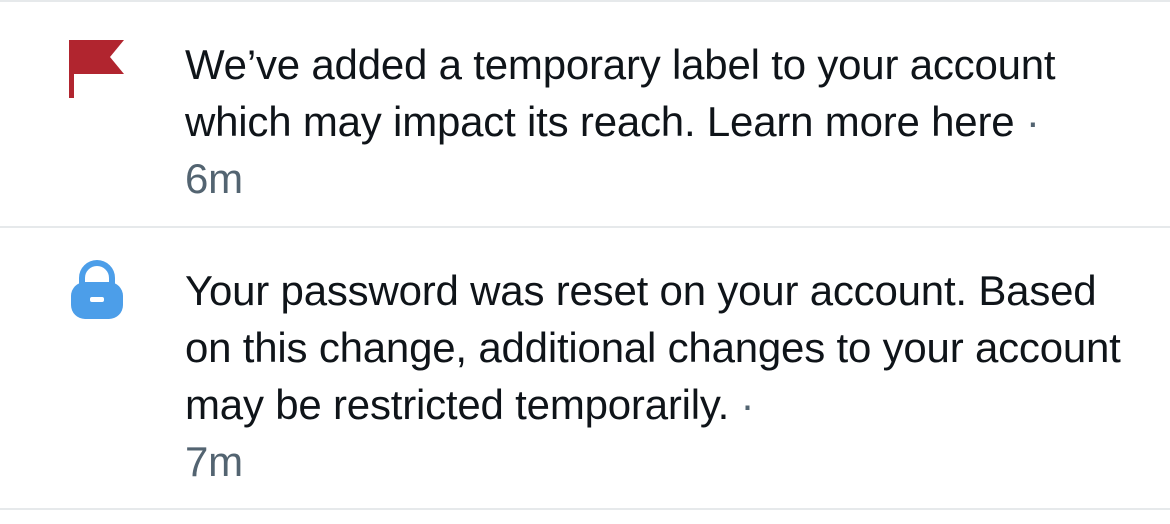 This screenshot has height=524, width=1170. I want to click on lock-icon, so click(97, 289).